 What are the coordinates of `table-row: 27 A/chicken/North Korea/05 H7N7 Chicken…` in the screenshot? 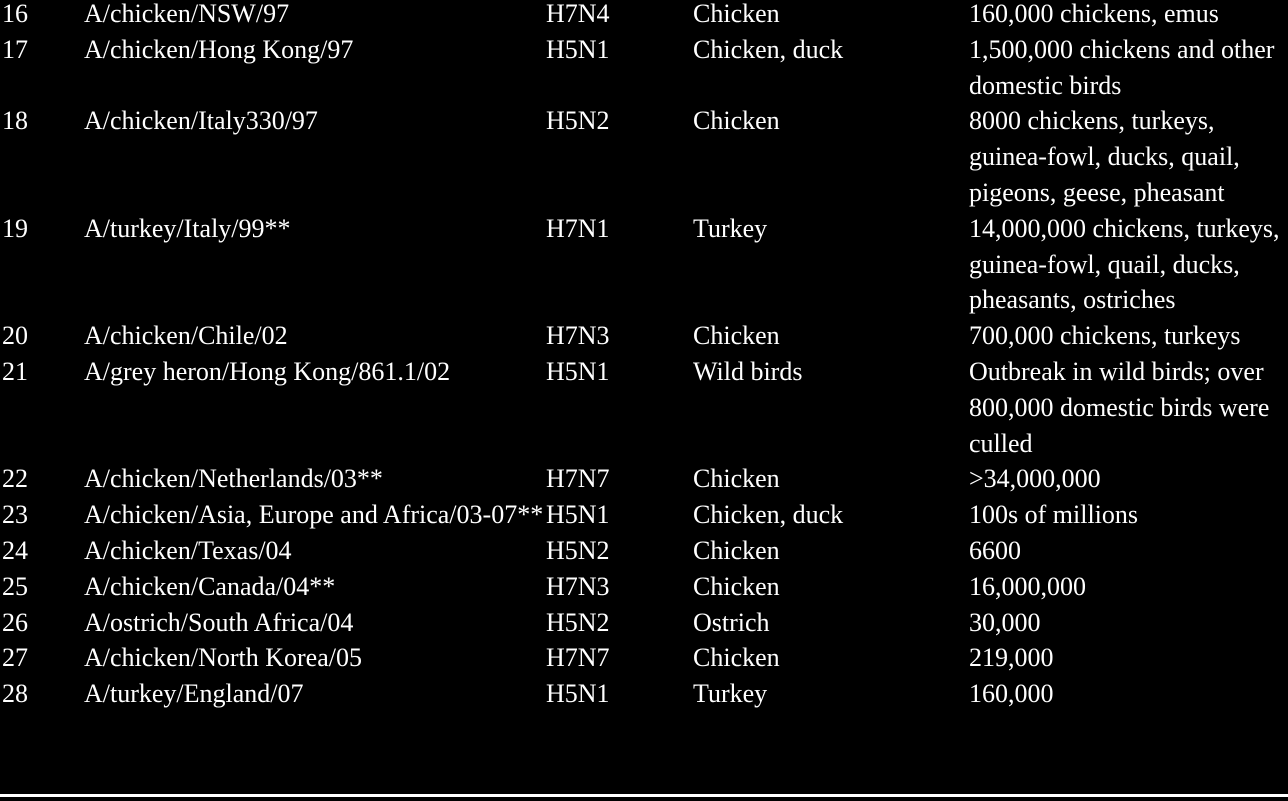 It's located at (644, 658).